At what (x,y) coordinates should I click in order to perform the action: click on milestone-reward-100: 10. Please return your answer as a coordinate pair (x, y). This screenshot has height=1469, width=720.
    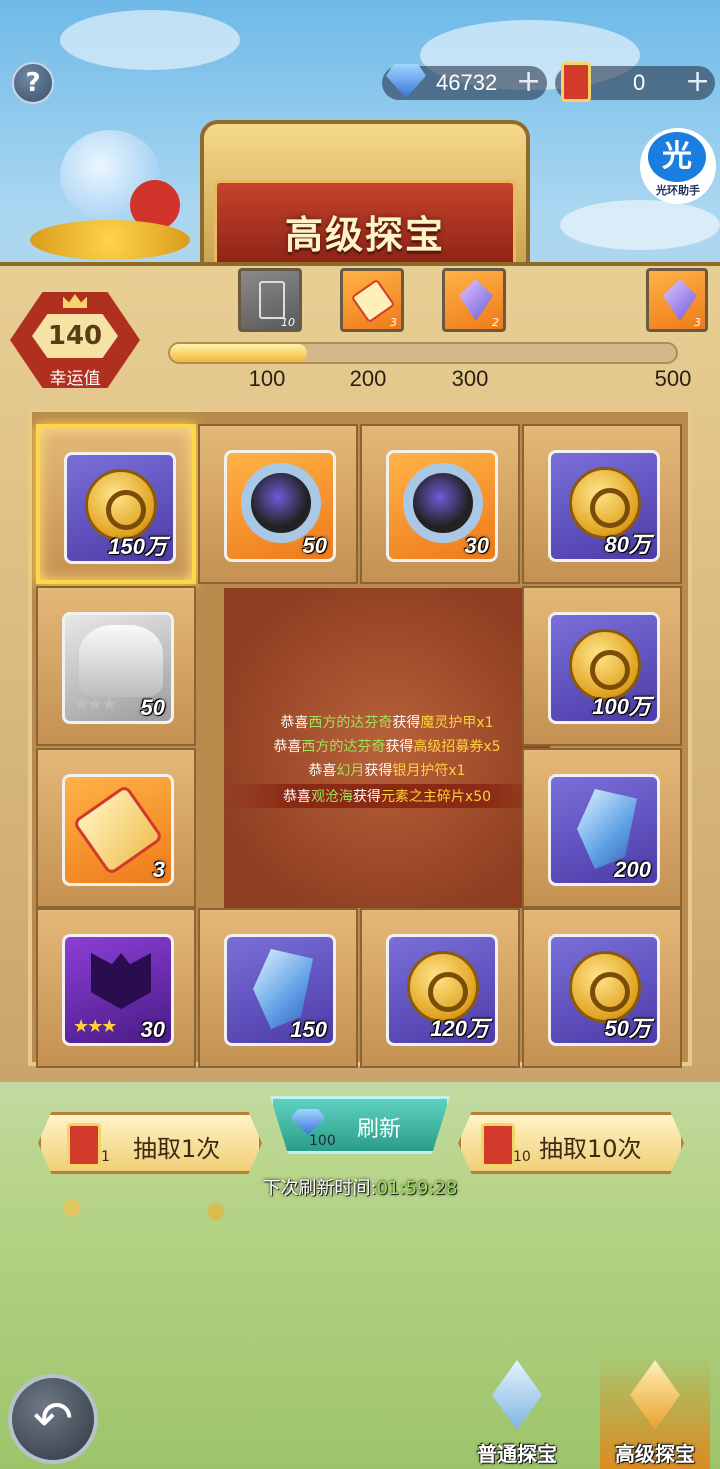
    Looking at the image, I should click on (270, 300).